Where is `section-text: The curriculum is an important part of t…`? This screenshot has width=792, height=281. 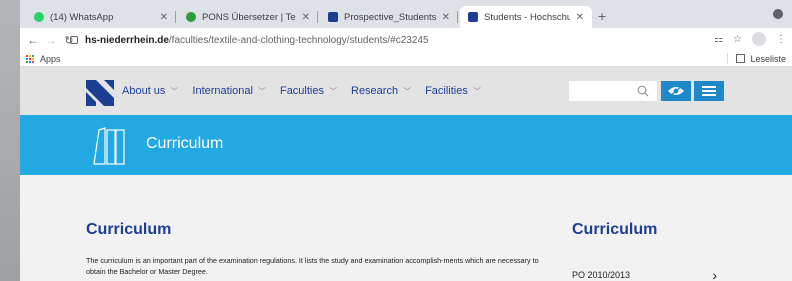 section-text: The curriculum is an important part of t… is located at coordinates (312, 266).